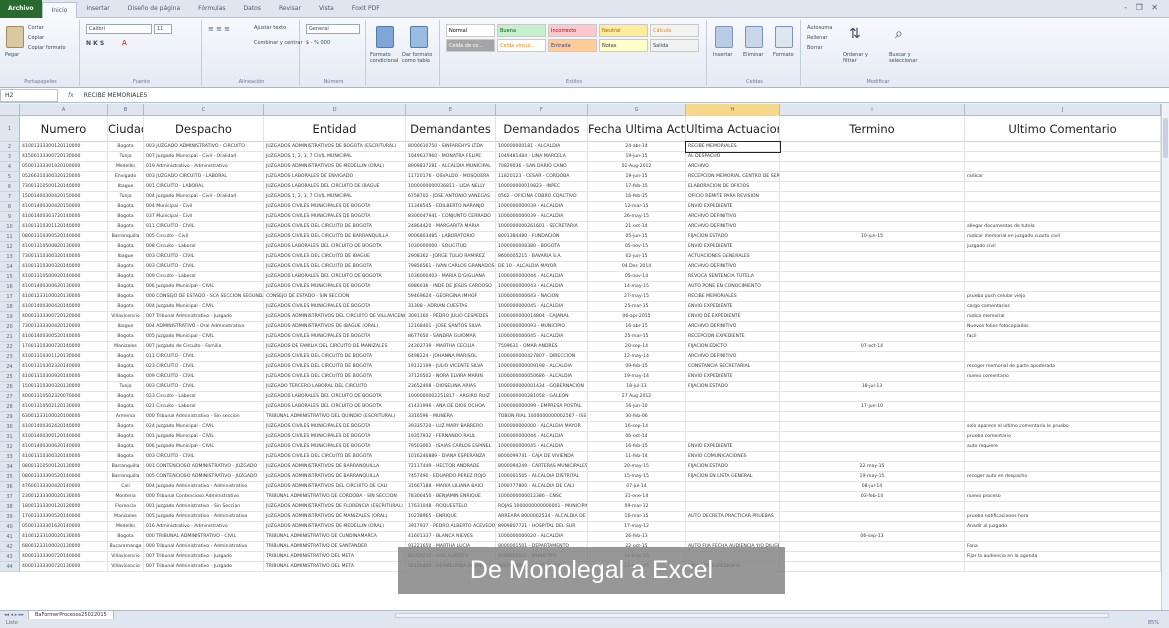  Describe the element at coordinates (252, 9) in the screenshot. I see `ribbon-tab-6: Datos` at that location.